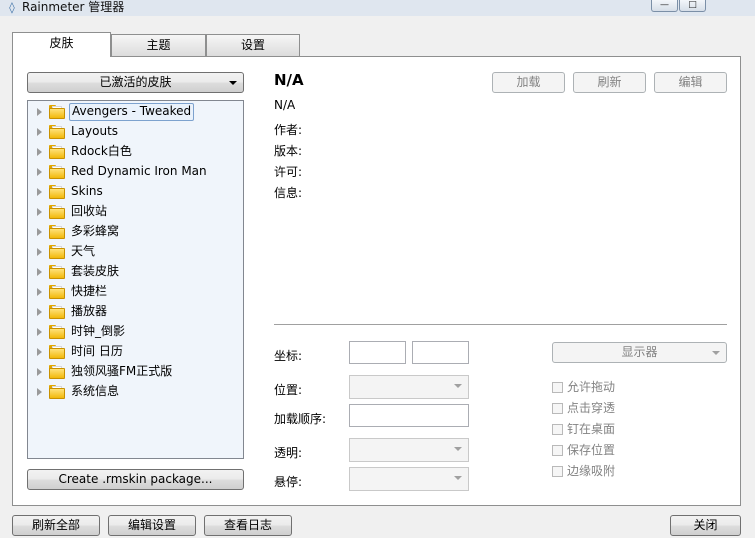 Image resolution: width=755 pixels, height=538 pixels. I want to click on tree-item-label: 天气, so click(83, 251).